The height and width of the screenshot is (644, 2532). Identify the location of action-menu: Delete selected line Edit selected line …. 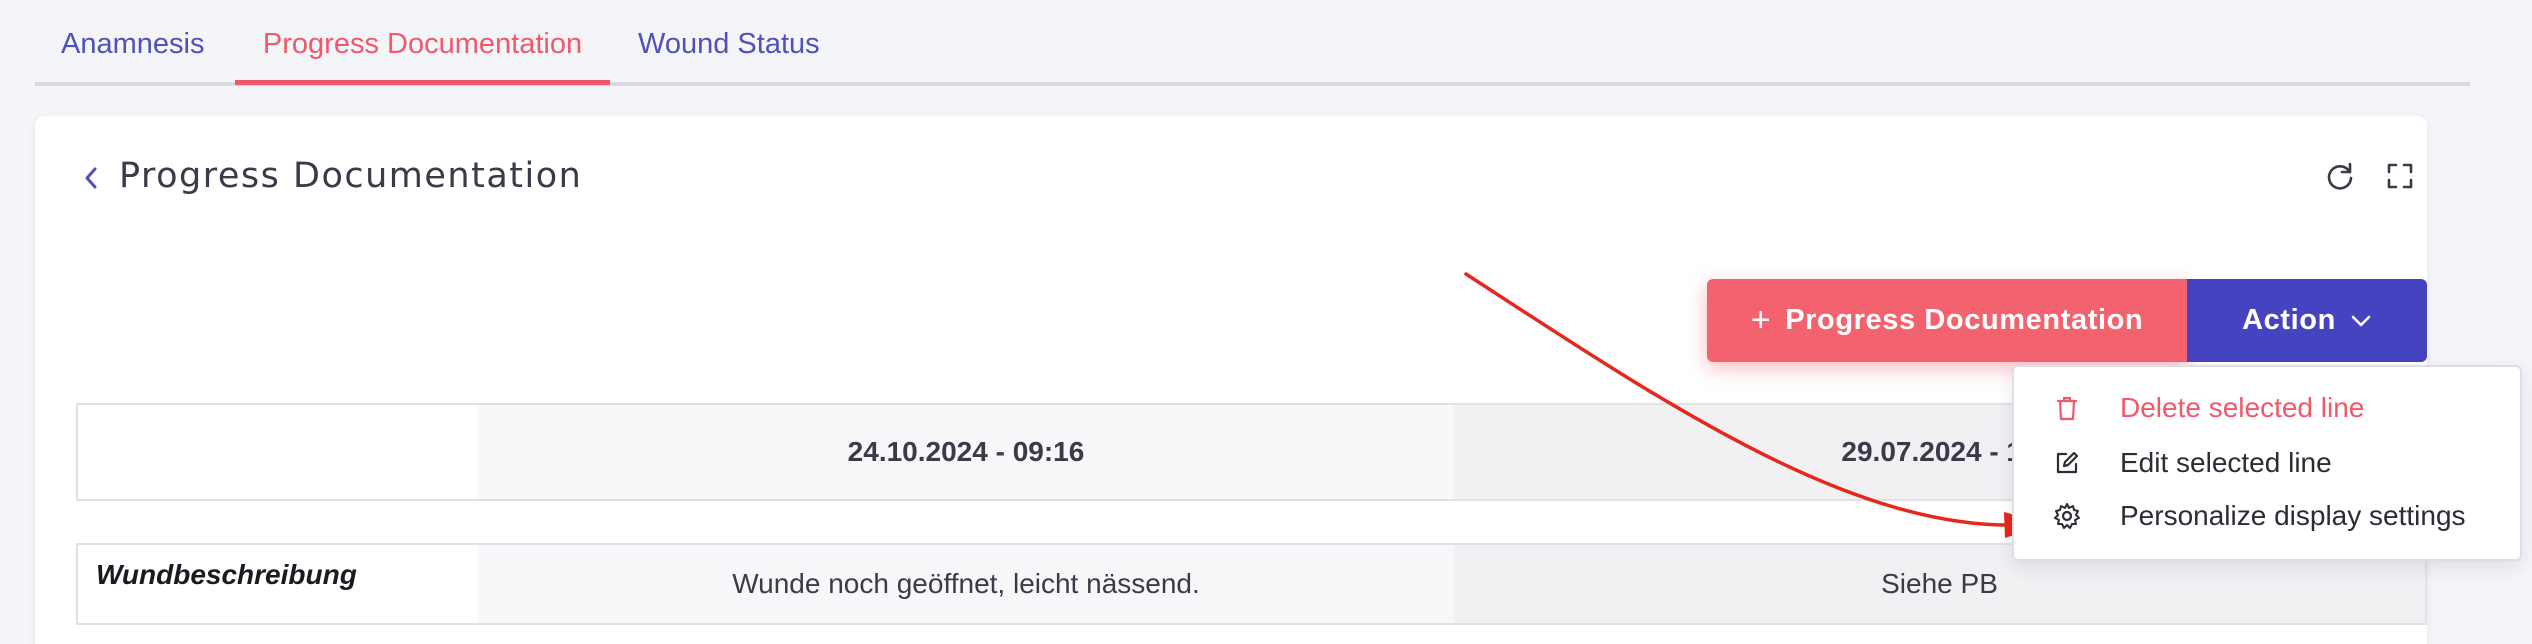
(2267, 463).